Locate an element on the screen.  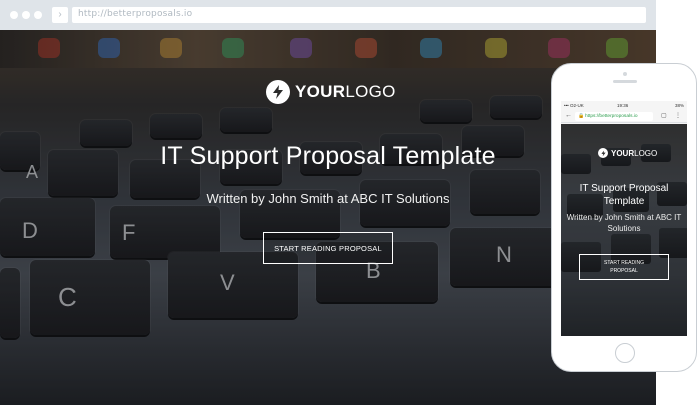
phone-home-button is located at coordinates (625, 353).